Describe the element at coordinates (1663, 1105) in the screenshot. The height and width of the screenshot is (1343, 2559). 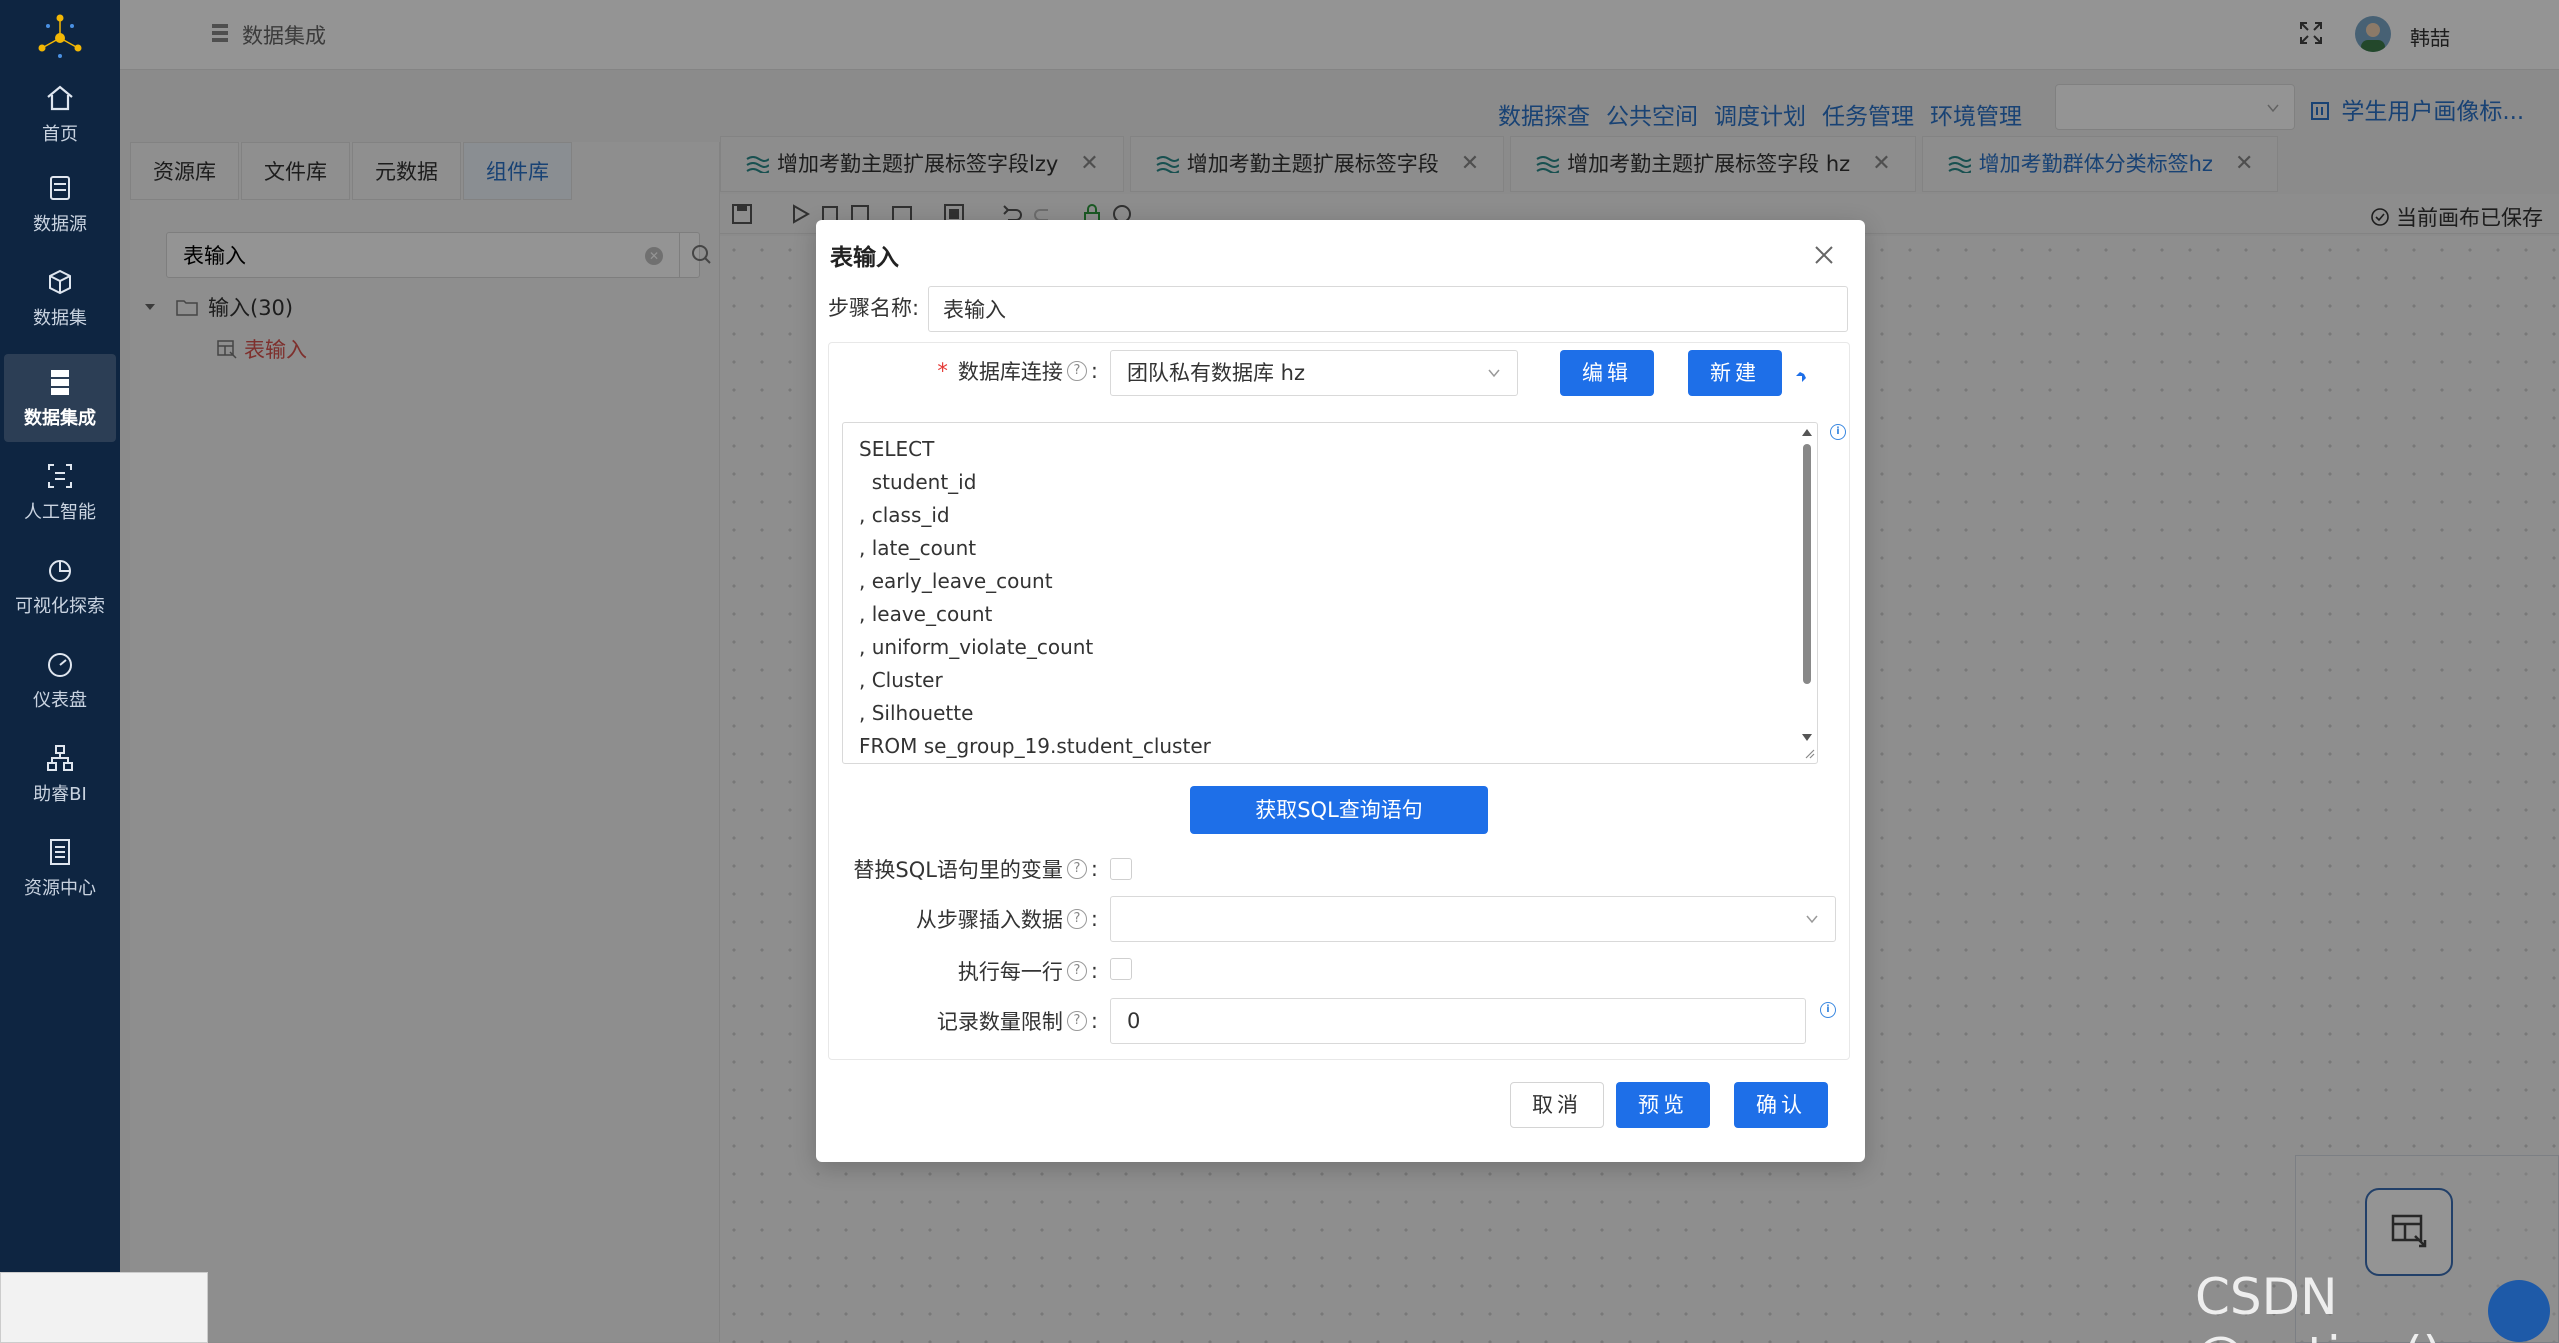
I see `preview-button: 预览` at that location.